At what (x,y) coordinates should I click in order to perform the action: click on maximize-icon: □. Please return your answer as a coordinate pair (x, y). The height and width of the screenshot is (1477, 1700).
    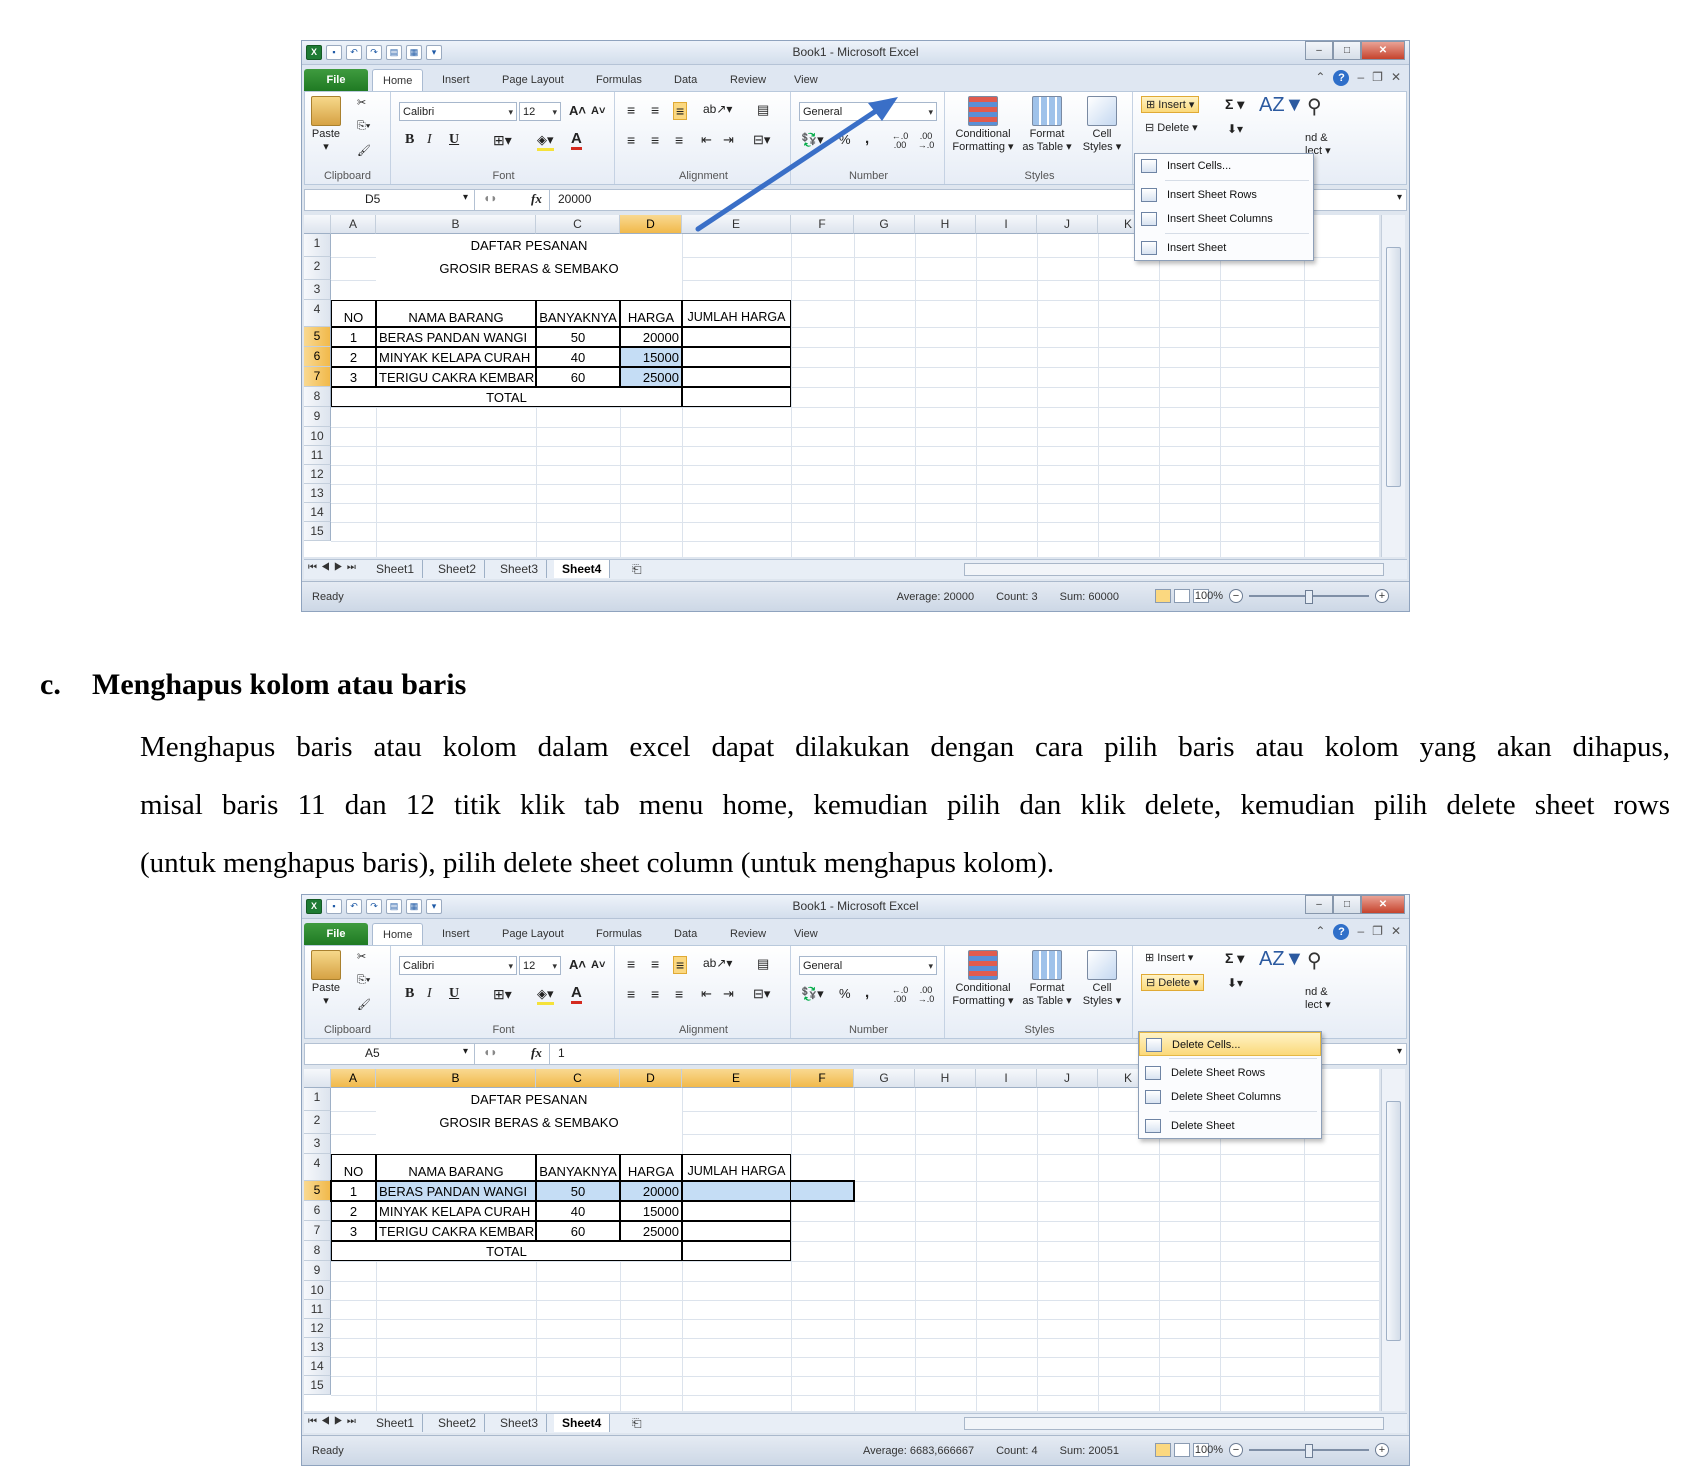
    Looking at the image, I should click on (1347, 904).